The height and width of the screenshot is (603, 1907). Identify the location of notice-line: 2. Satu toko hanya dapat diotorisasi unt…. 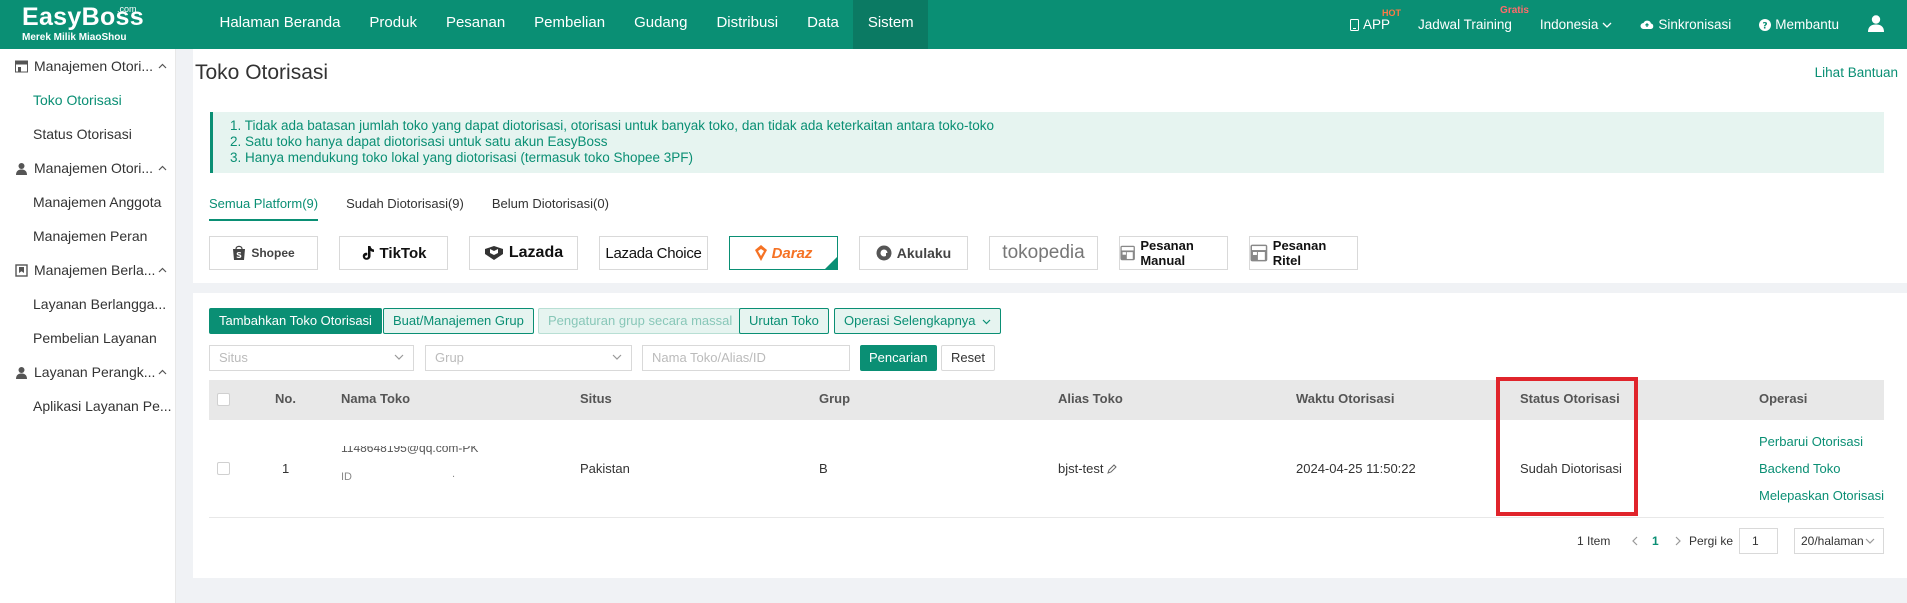
(419, 141).